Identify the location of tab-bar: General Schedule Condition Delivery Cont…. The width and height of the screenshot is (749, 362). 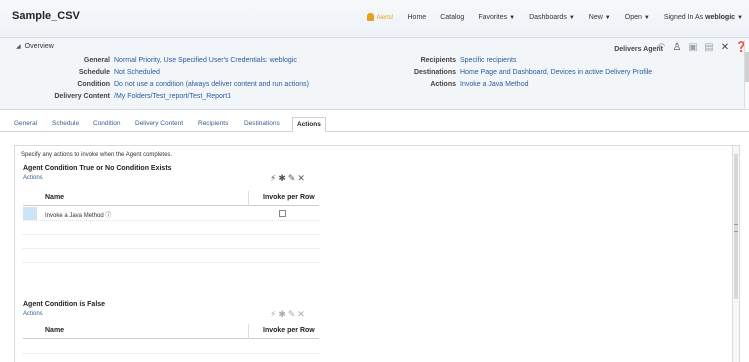
(374, 124).